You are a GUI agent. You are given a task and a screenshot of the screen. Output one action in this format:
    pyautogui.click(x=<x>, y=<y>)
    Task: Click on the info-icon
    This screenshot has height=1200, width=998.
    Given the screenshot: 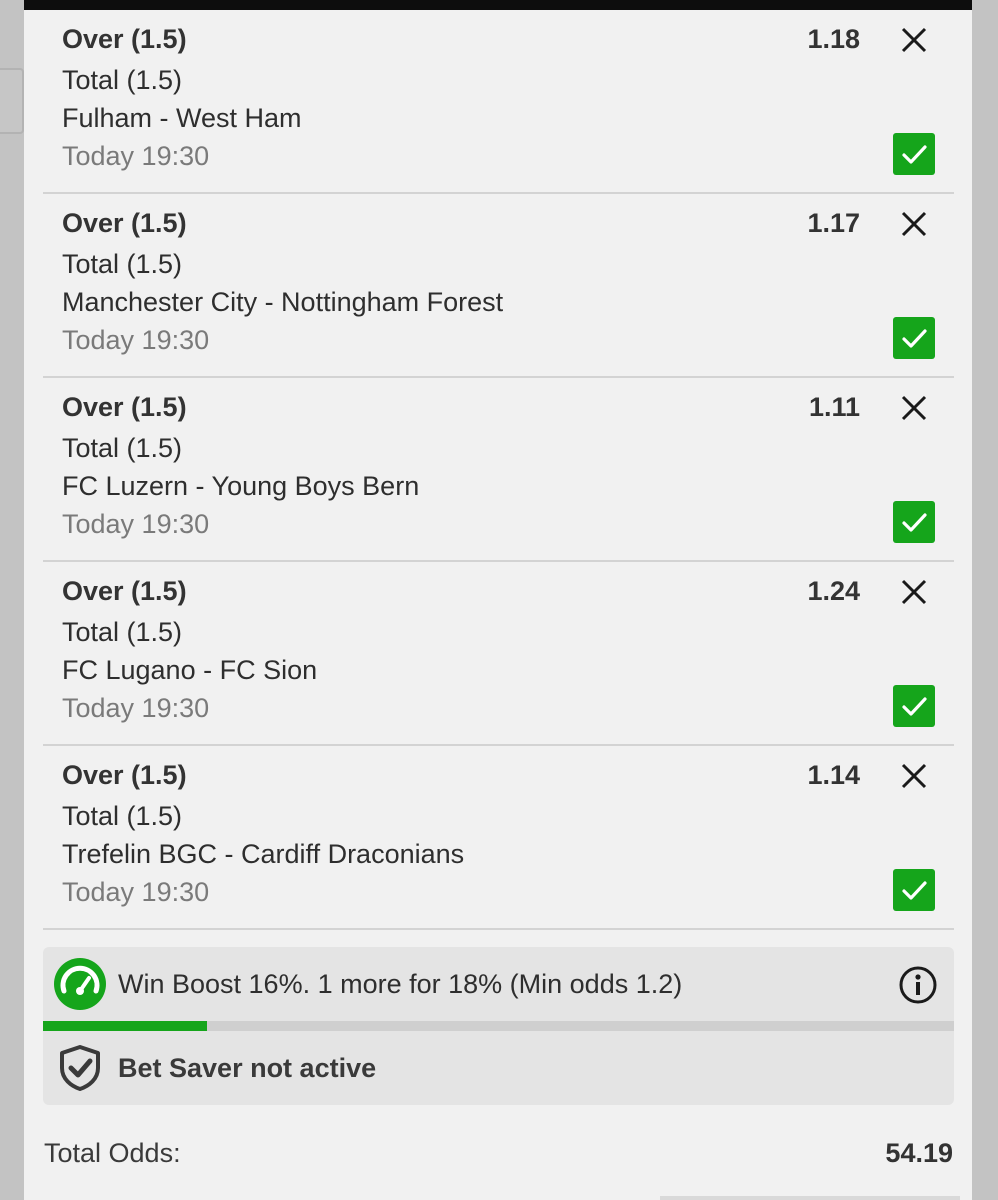 What is the action you would take?
    pyautogui.click(x=918, y=985)
    